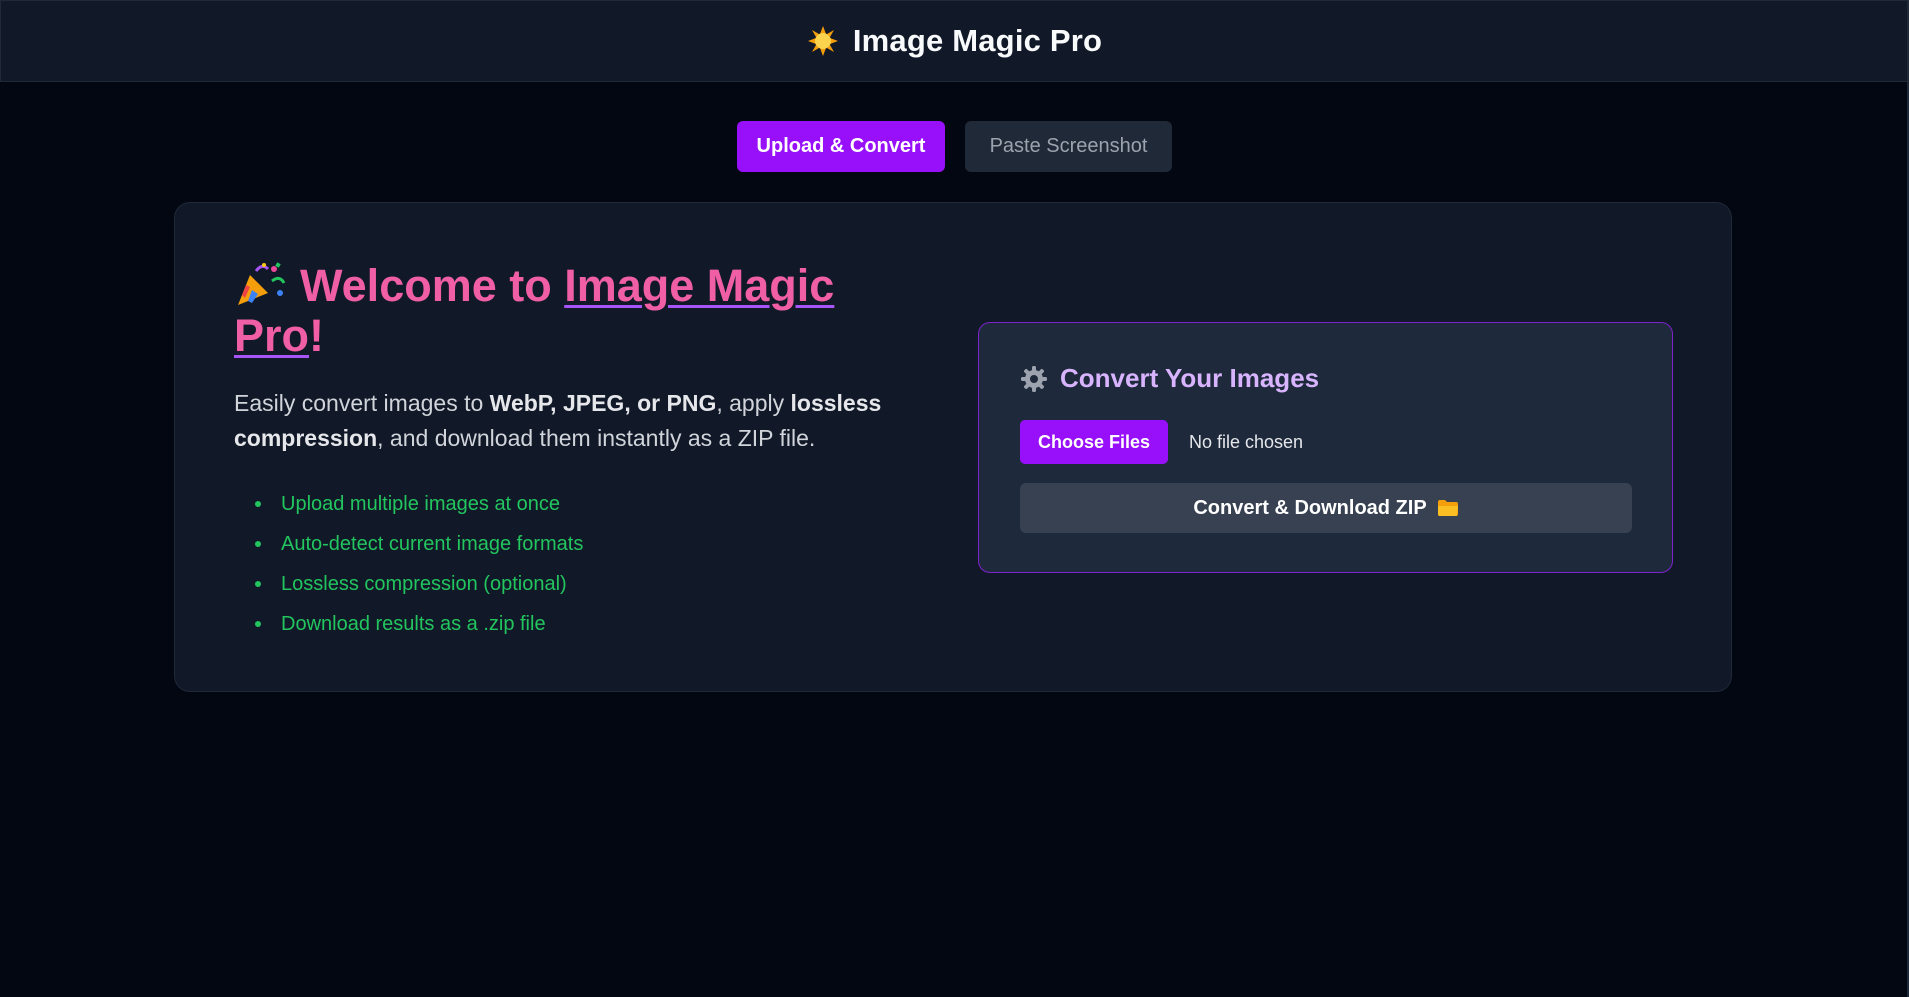 The width and height of the screenshot is (1909, 997). I want to click on intro-text-part-2: , apply, so click(750, 403).